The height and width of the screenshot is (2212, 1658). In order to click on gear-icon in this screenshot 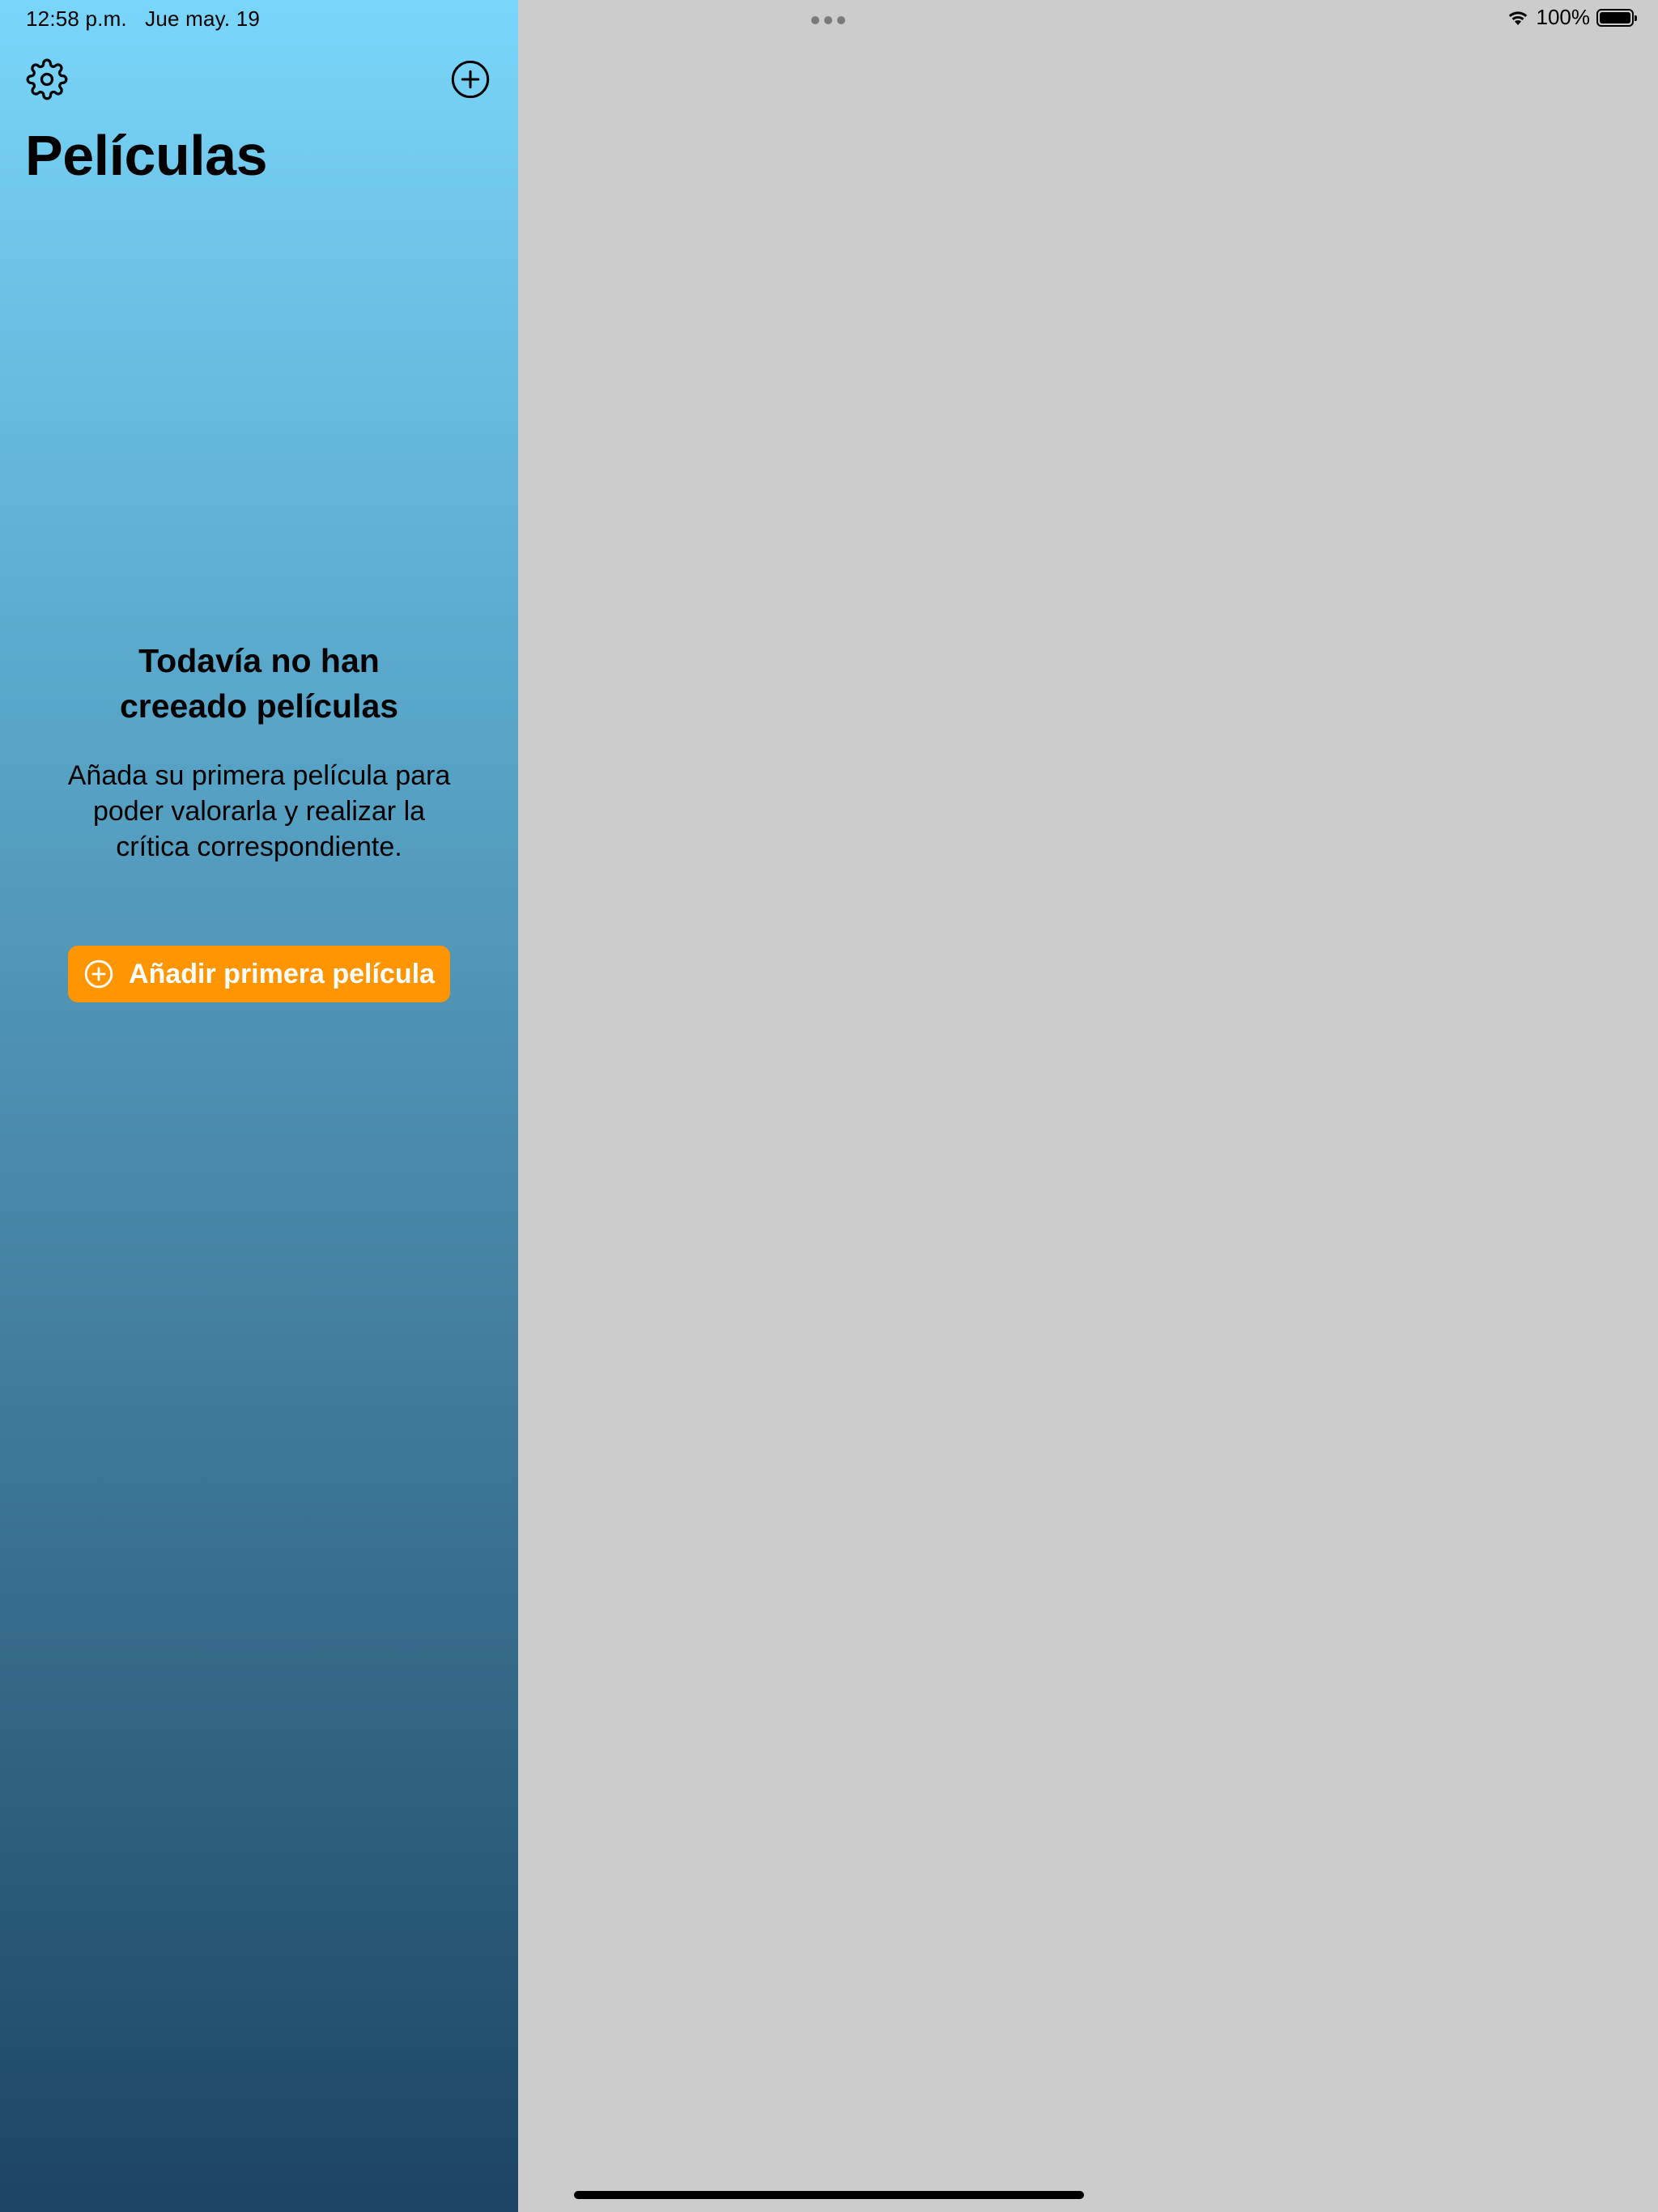, I will do `click(47, 79)`.